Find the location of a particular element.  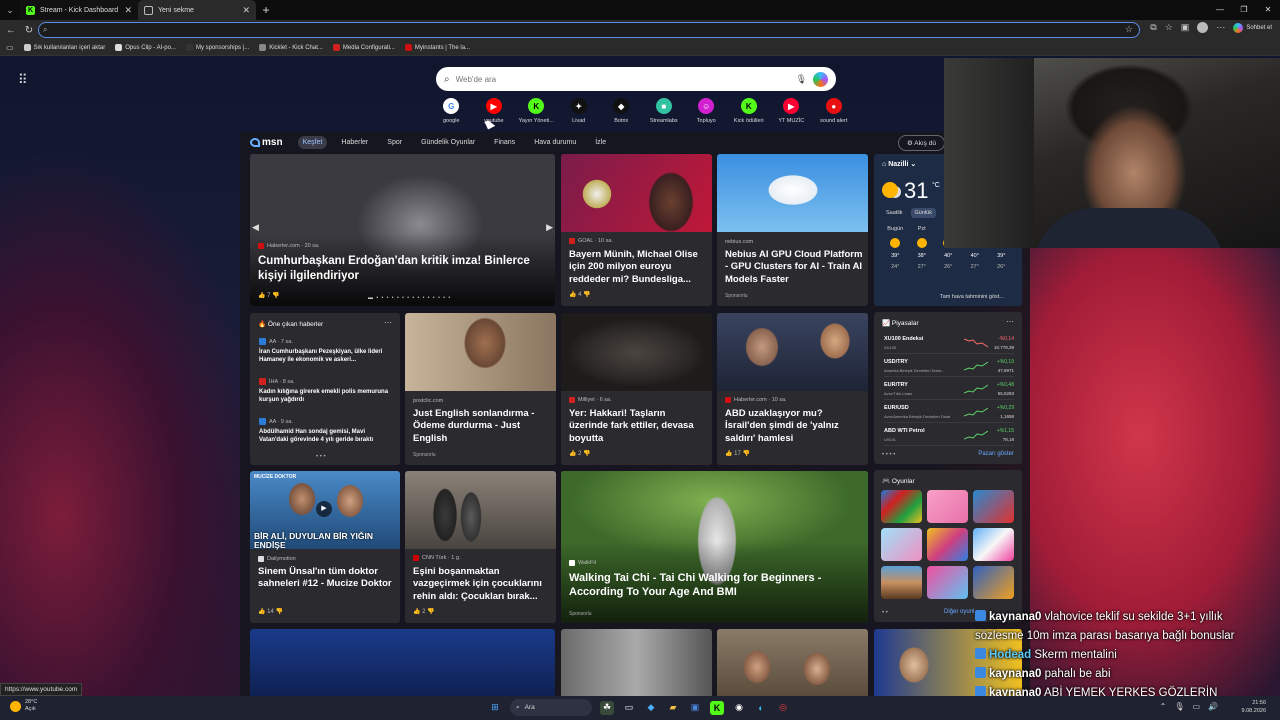

tab-daily: Günlük is located at coordinates (923, 213).